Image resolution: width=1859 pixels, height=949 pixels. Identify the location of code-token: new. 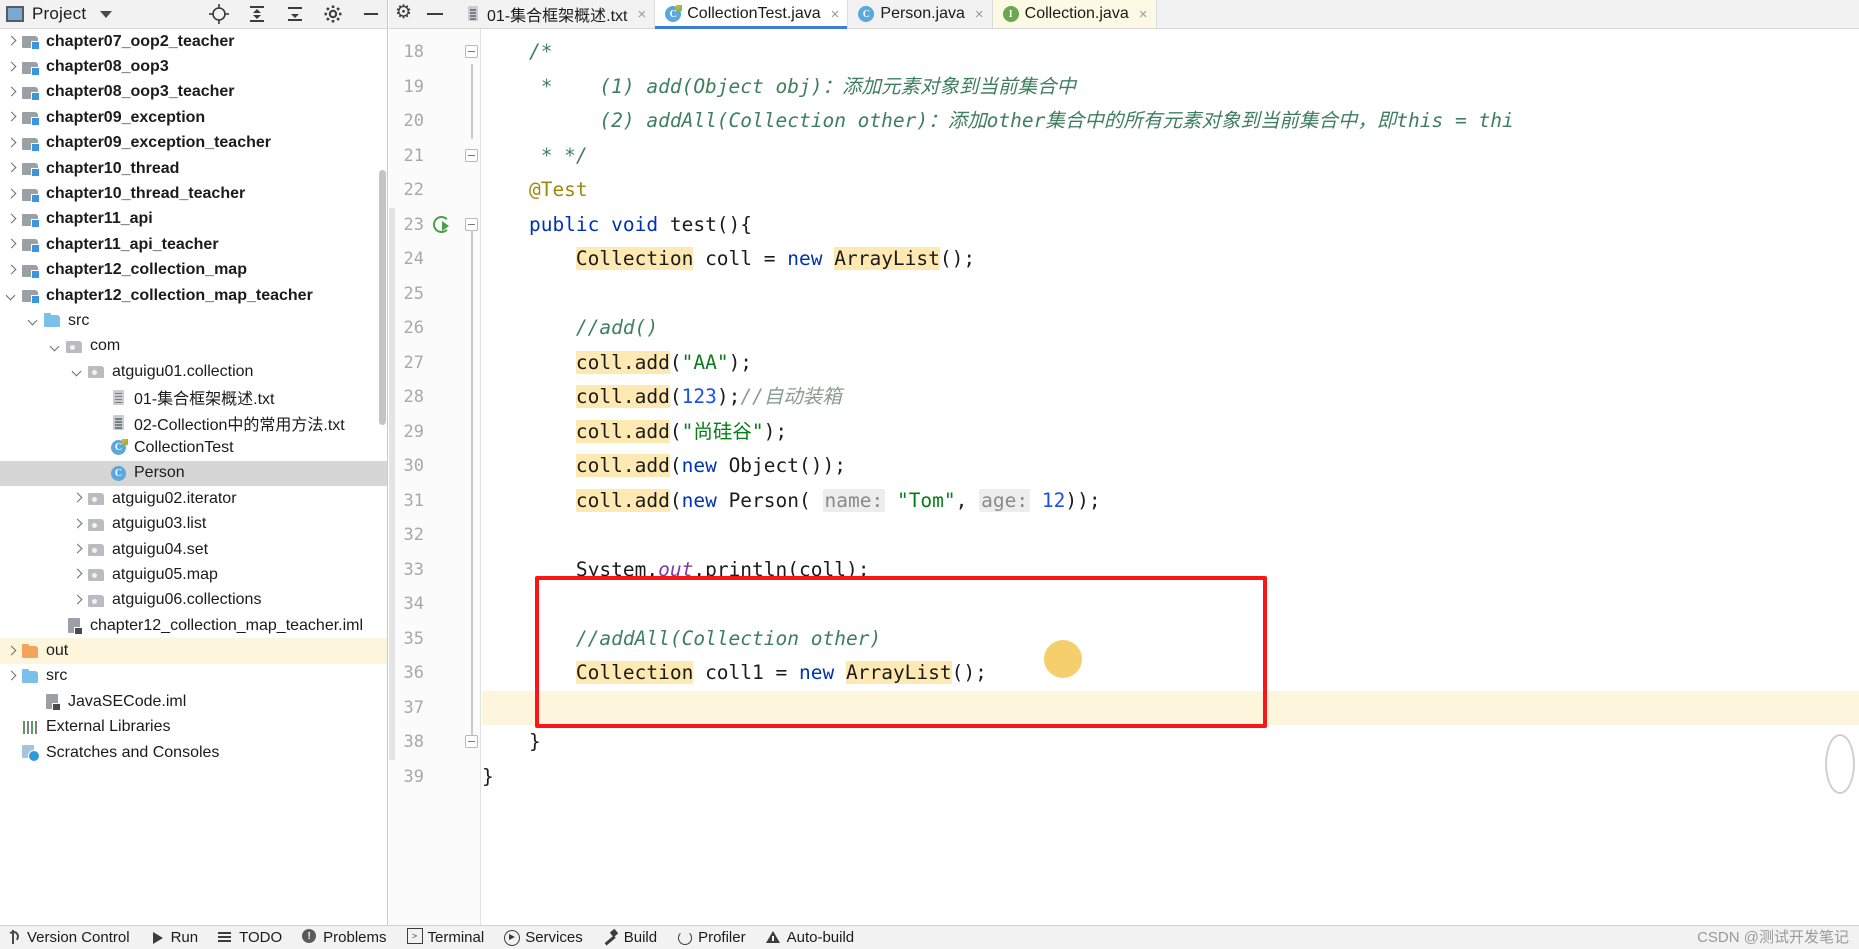
(817, 672).